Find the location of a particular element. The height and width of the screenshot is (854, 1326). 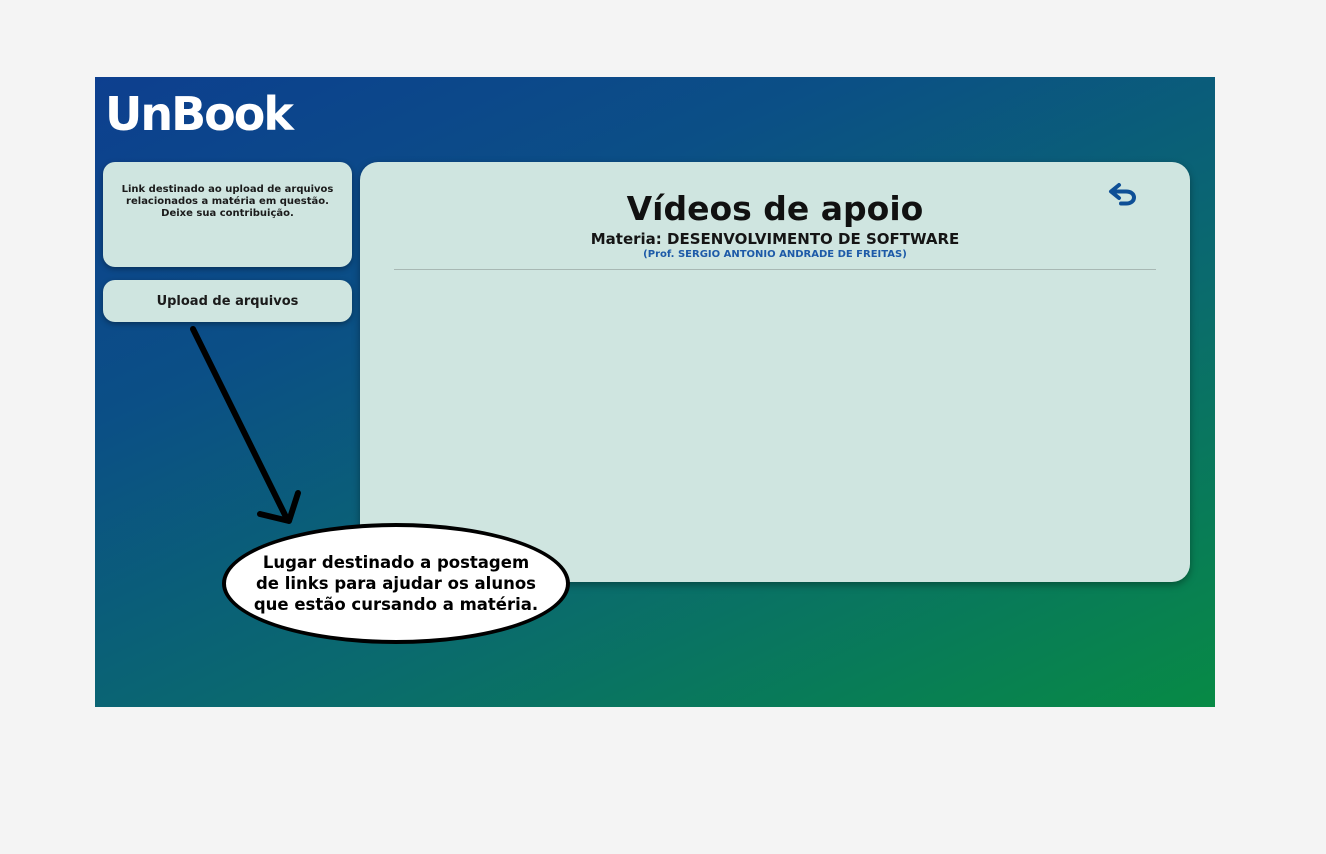

upload-files-button: Upload de arquivos is located at coordinates (227, 301).